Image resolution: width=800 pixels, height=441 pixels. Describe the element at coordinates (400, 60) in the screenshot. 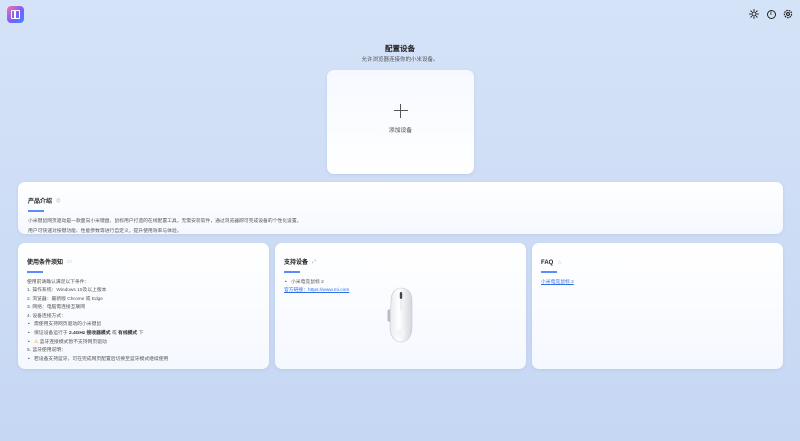

I see `config-subtitle: 允许浏览器连接你的小米设备。` at that location.